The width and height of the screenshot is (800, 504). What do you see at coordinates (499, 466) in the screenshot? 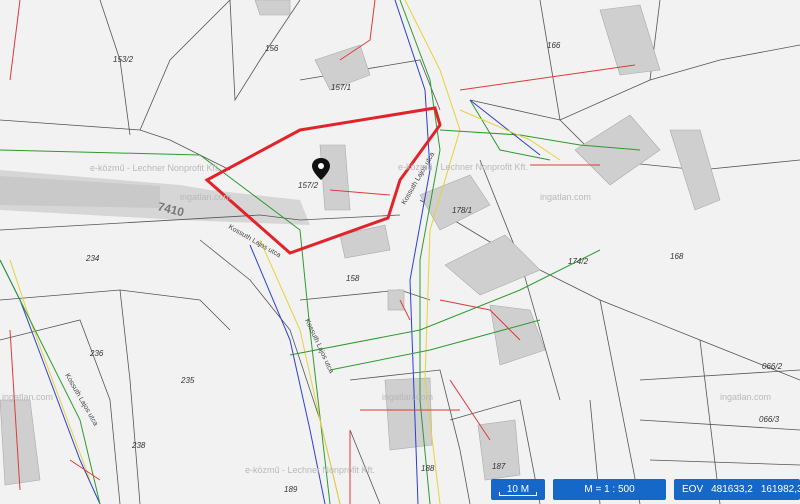
I see `parcel-label: 187` at bounding box center [499, 466].